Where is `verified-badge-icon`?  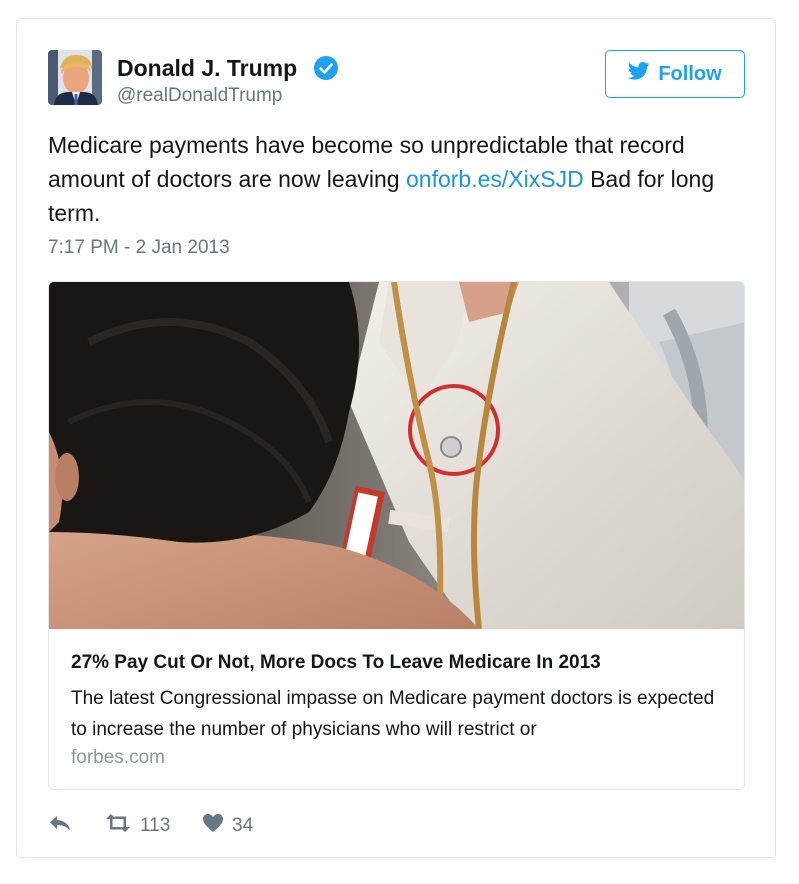
verified-badge-icon is located at coordinates (326, 70).